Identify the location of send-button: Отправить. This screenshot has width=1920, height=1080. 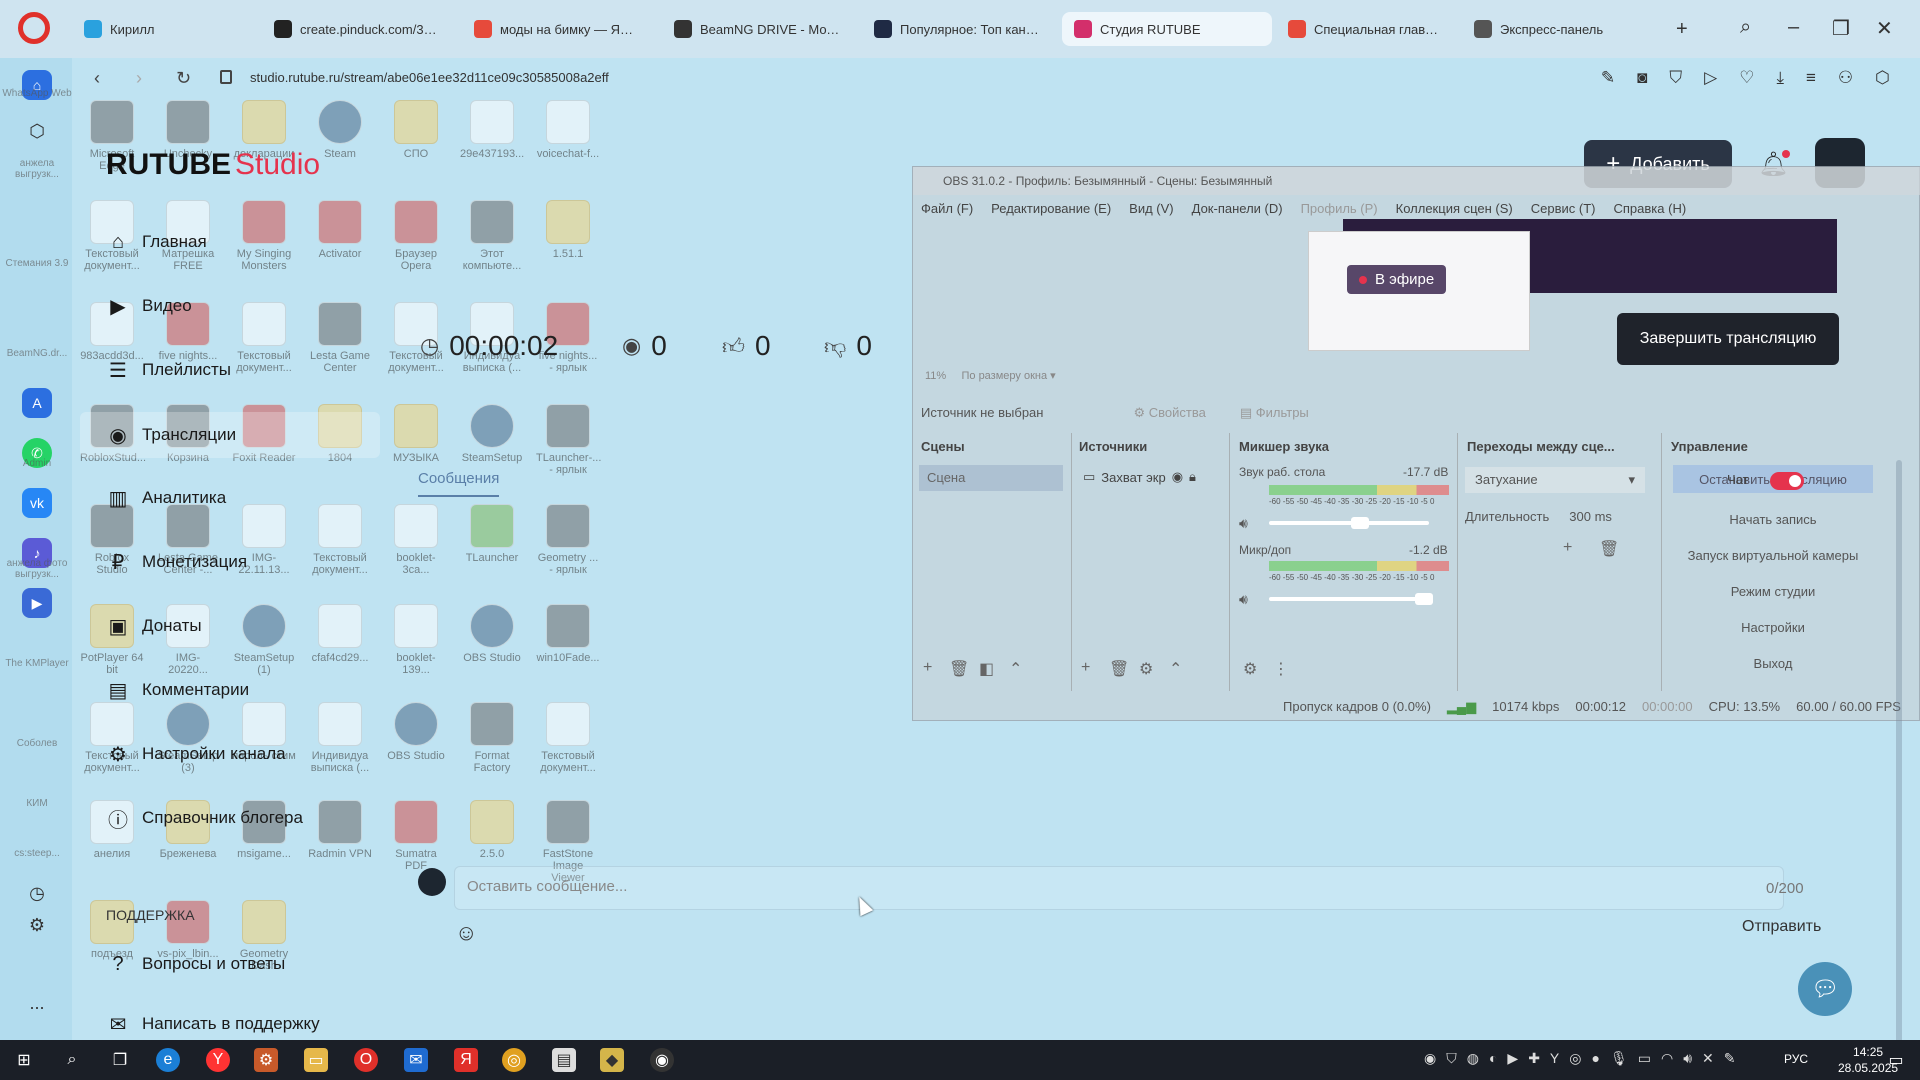
(1781, 927).